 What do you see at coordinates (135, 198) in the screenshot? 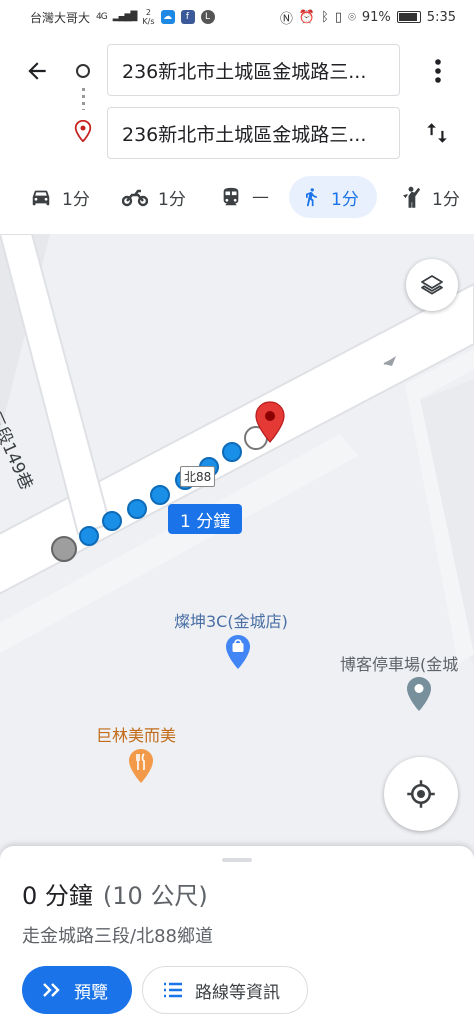
I see `motorcycle-icon` at bounding box center [135, 198].